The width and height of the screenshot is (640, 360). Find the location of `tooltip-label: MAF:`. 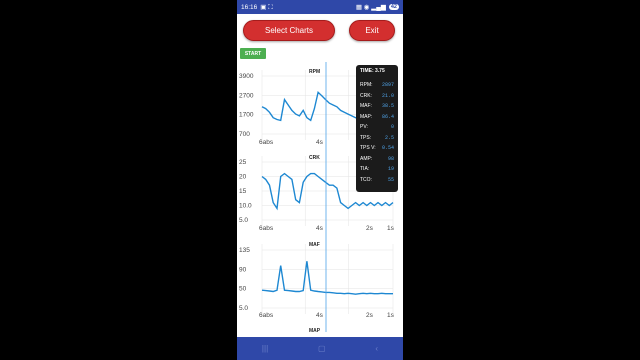

tooltip-label: MAF: is located at coordinates (366, 106).